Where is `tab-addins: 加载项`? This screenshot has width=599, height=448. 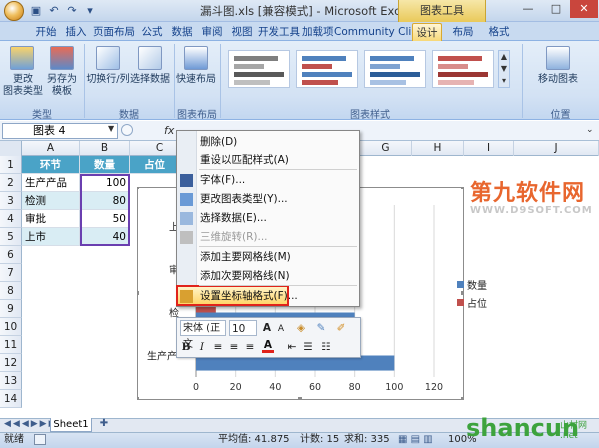
tab-addins: 加载项 is located at coordinates (318, 32).